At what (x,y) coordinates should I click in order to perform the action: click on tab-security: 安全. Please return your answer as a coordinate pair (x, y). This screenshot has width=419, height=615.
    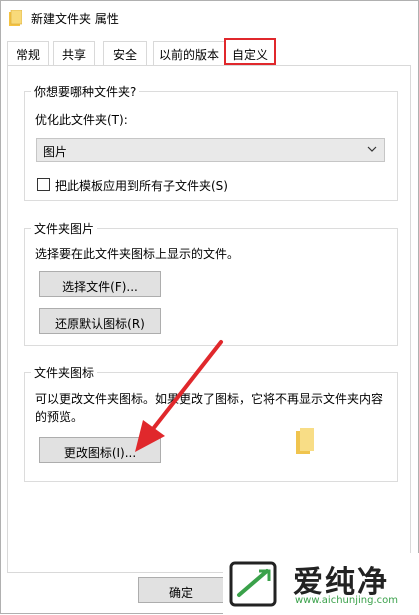
    Looking at the image, I should click on (125, 53).